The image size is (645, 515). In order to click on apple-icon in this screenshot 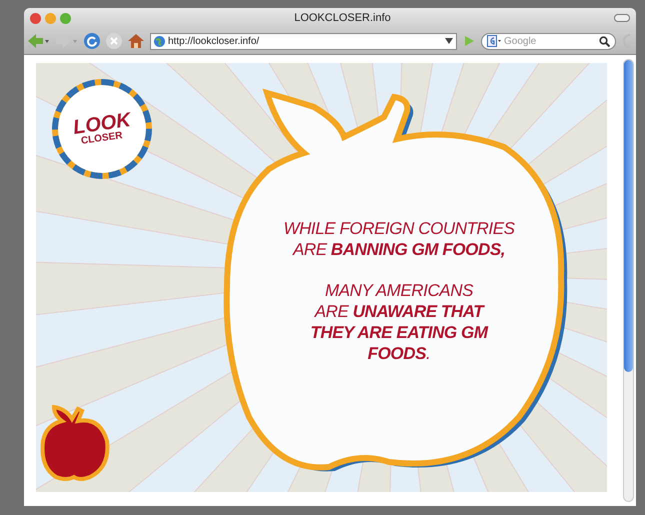, I will do `click(75, 443)`.